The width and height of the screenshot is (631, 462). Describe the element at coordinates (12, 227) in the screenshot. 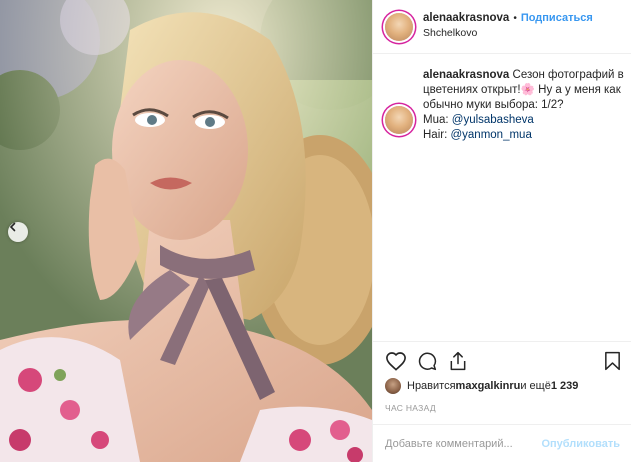

I see `chevron-left-icon` at that location.